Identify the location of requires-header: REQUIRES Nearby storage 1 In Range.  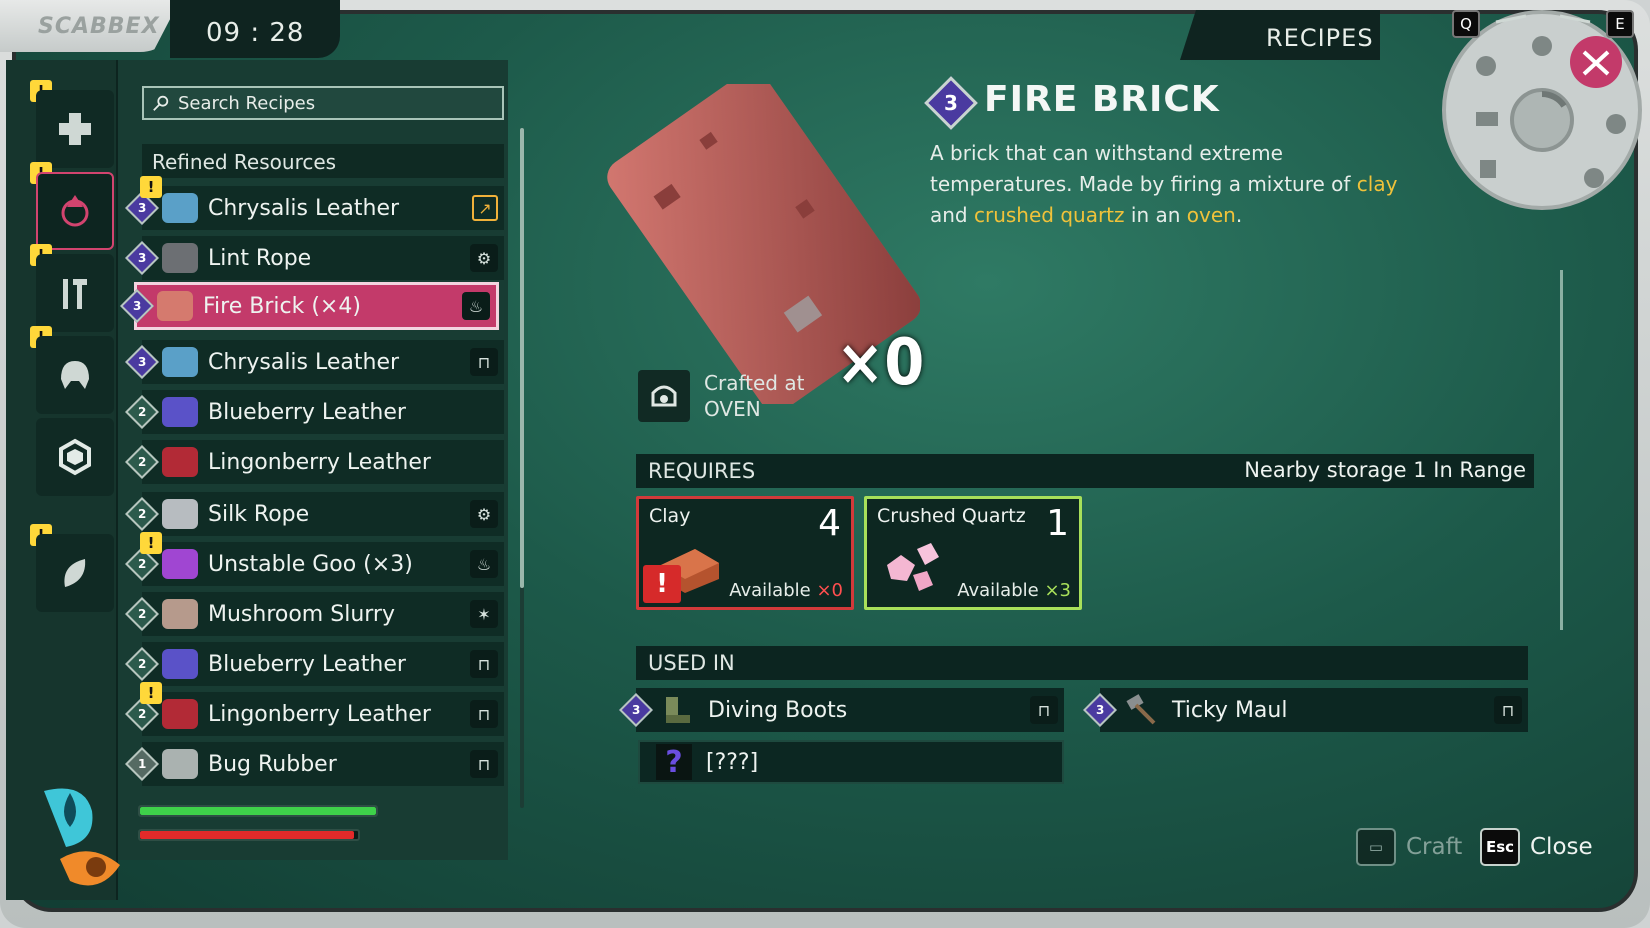
(1085, 471).